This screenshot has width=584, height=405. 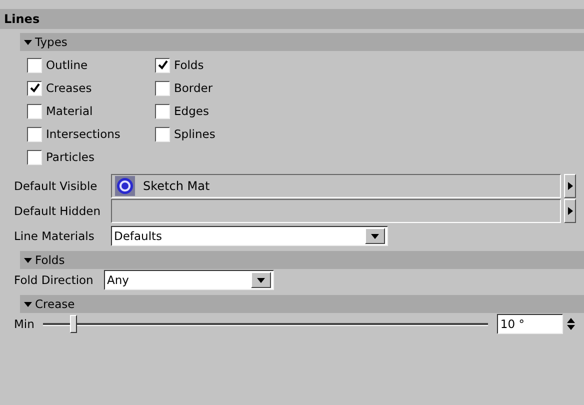 I want to click on section-header: Types, so click(x=302, y=42).